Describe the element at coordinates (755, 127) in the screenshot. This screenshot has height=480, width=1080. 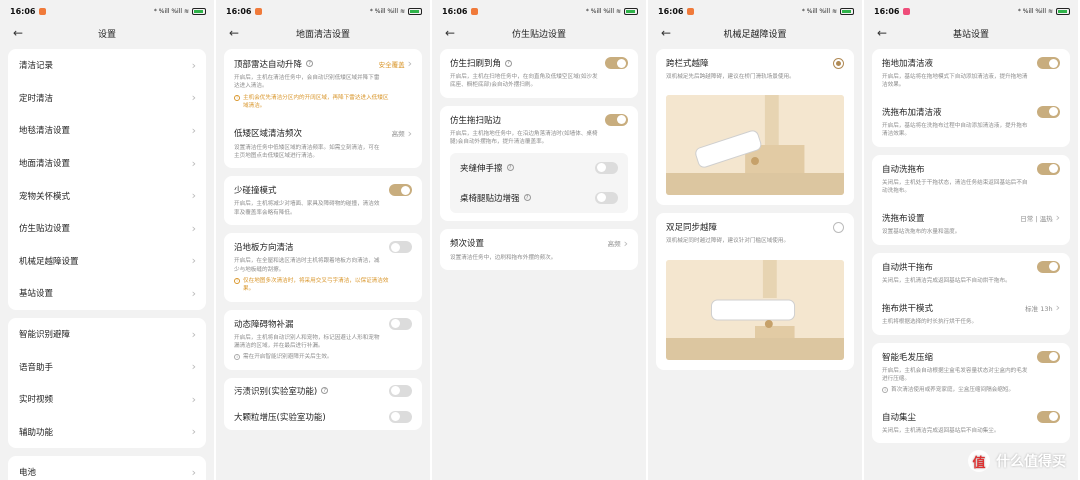
I see `option-hurdle-card: 跨栏式越障 双机械足先后跨越障碍，建议在桥门滑轨场景使用。` at that location.